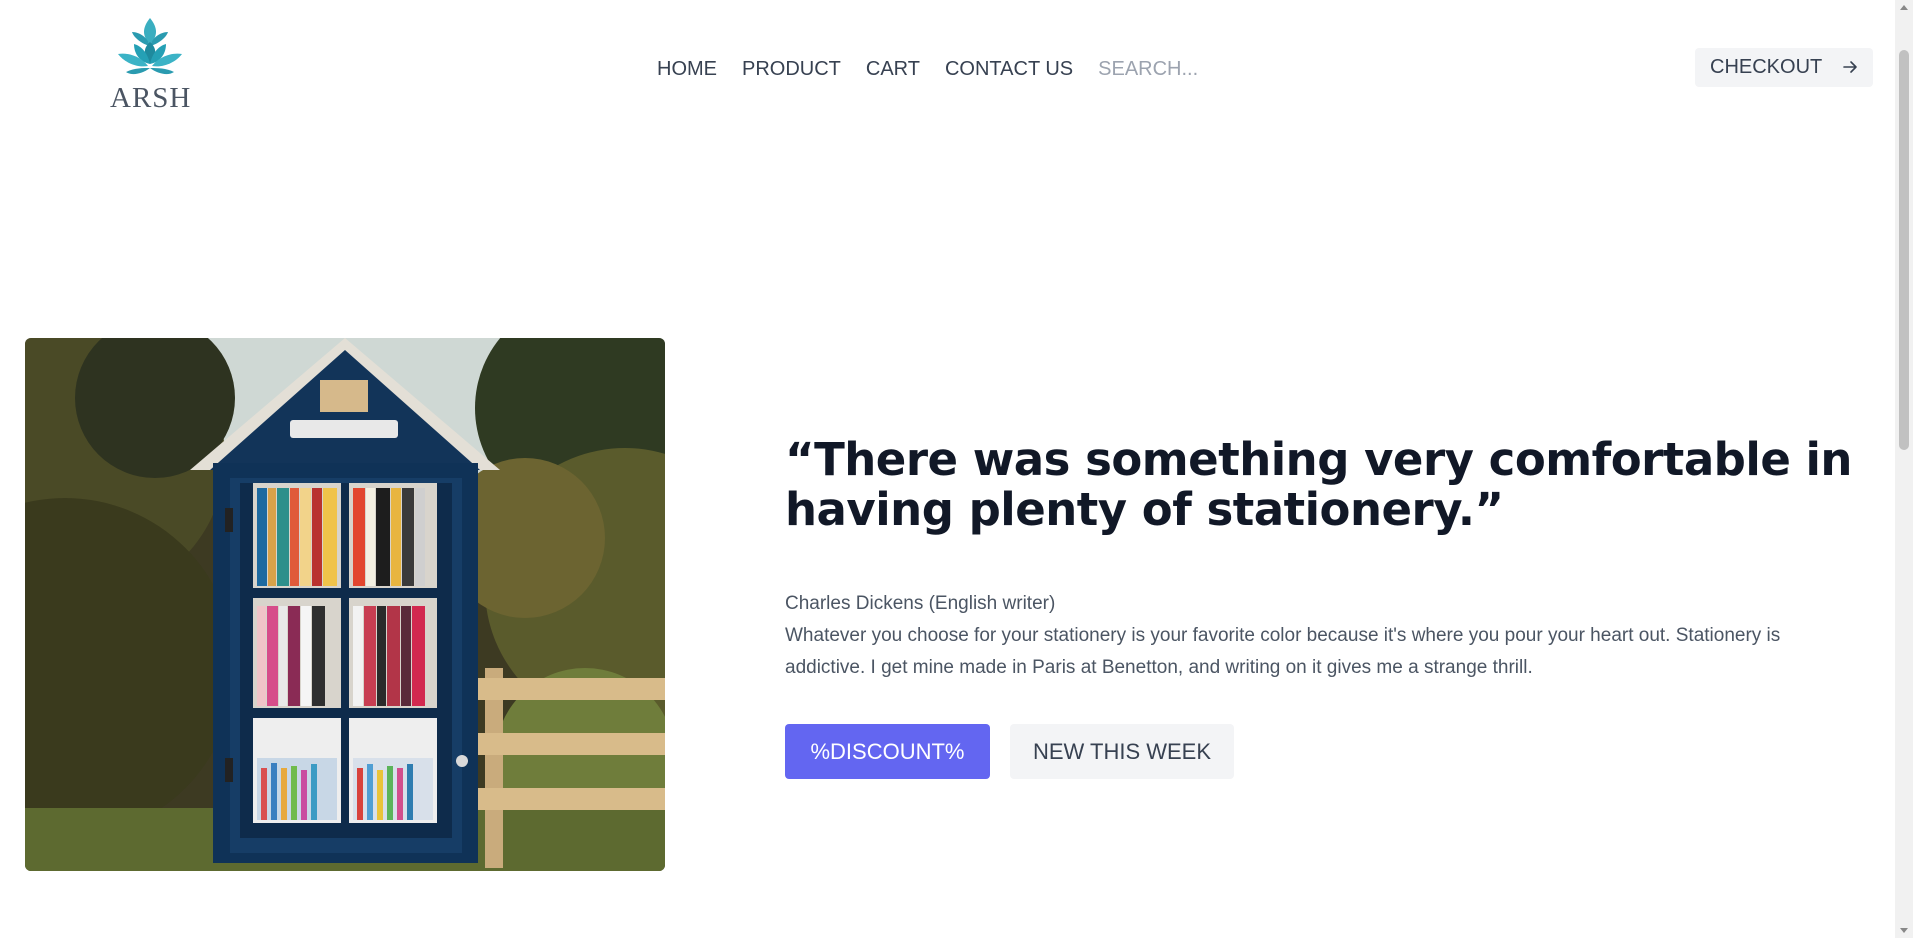  Describe the element at coordinates (1009, 69) in the screenshot. I see `nav-contact-us: CONTACT US` at that location.